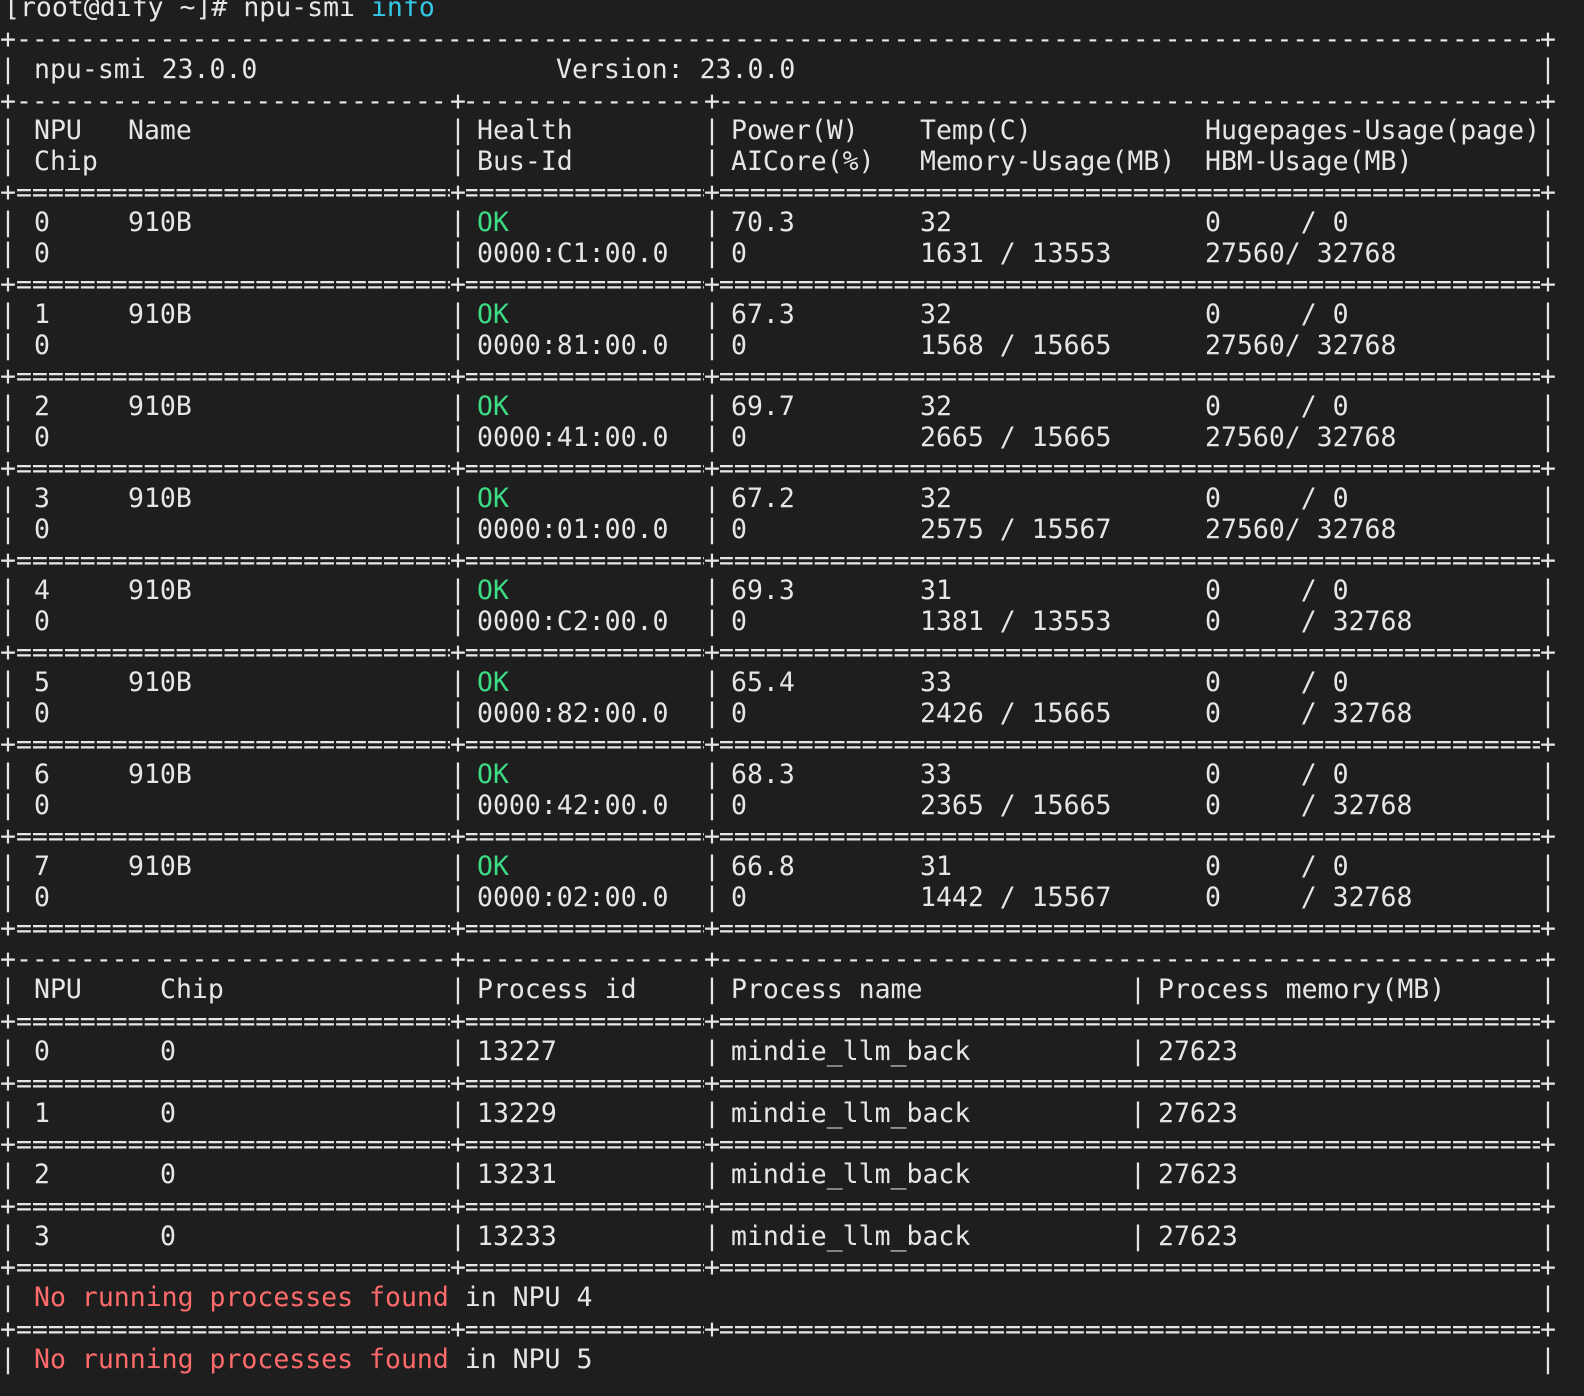  Describe the element at coordinates (1016, 253) in the screenshot. I see `memory-usage: 1631 / 13553` at that location.